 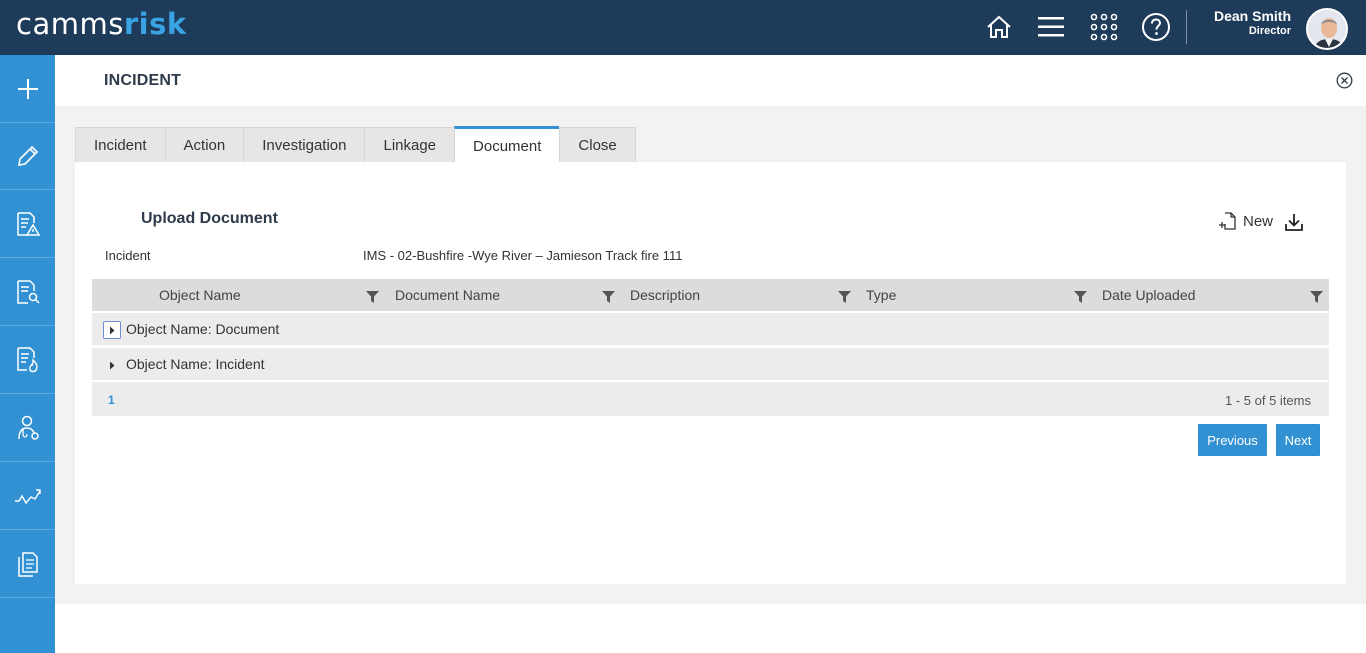 I want to click on trend-chart-icon, so click(x=27, y=496).